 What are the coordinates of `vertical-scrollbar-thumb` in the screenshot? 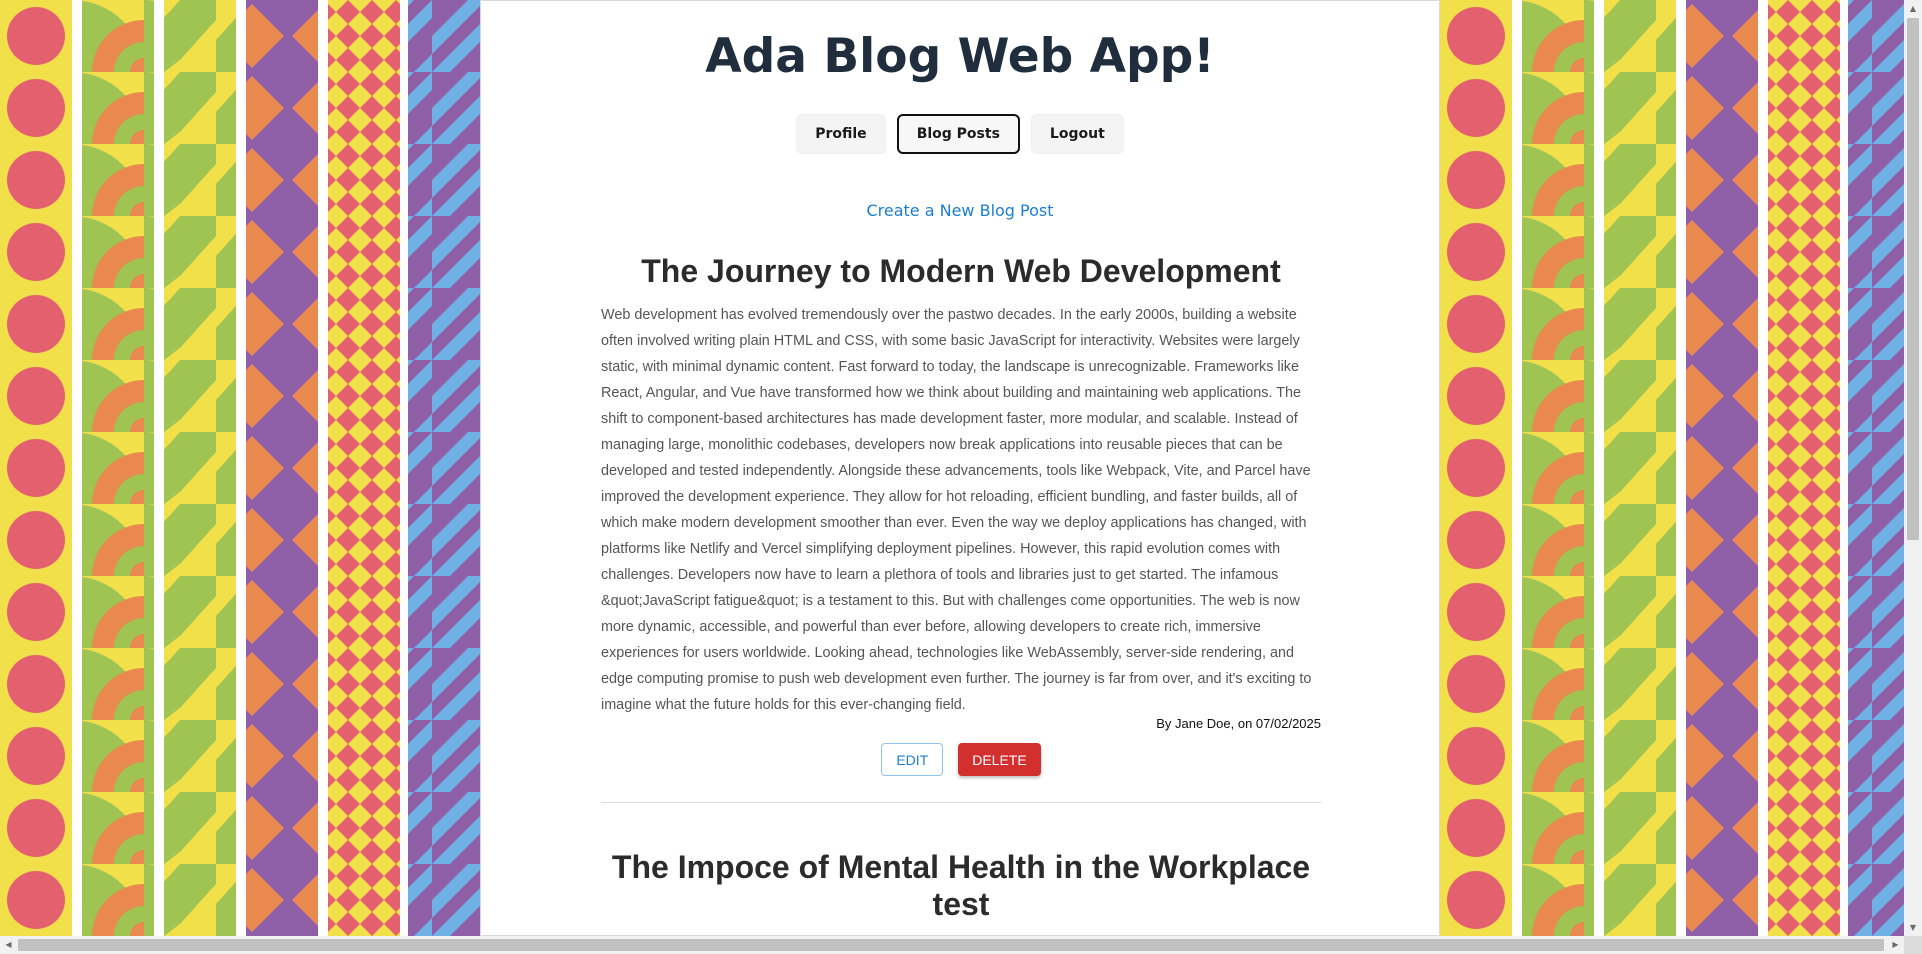 It's located at (1913, 279).